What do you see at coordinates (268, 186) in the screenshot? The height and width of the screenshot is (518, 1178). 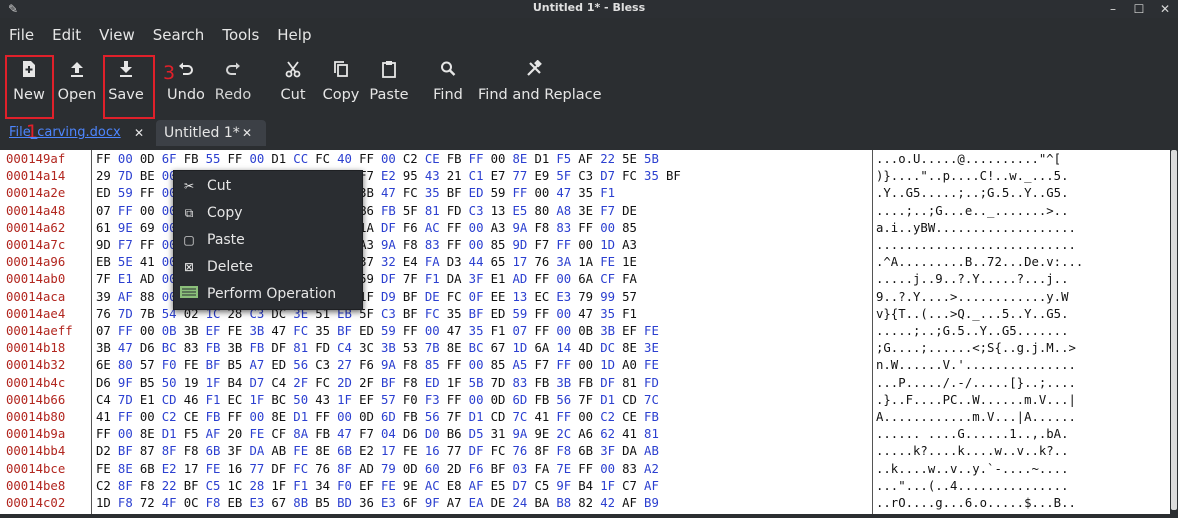 I see `context-item-cut: ✂ Cut` at bounding box center [268, 186].